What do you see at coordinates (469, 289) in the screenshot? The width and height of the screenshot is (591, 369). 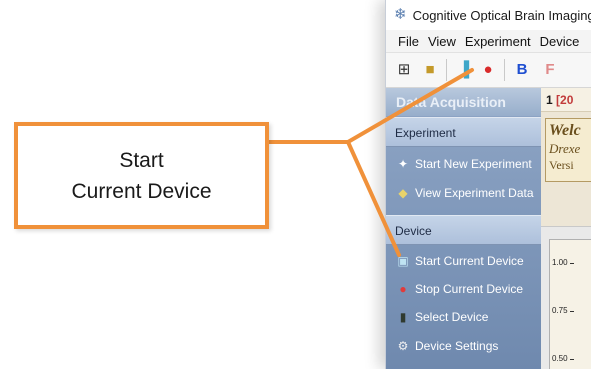 I see `nav-label: Stop Current Device` at bounding box center [469, 289].